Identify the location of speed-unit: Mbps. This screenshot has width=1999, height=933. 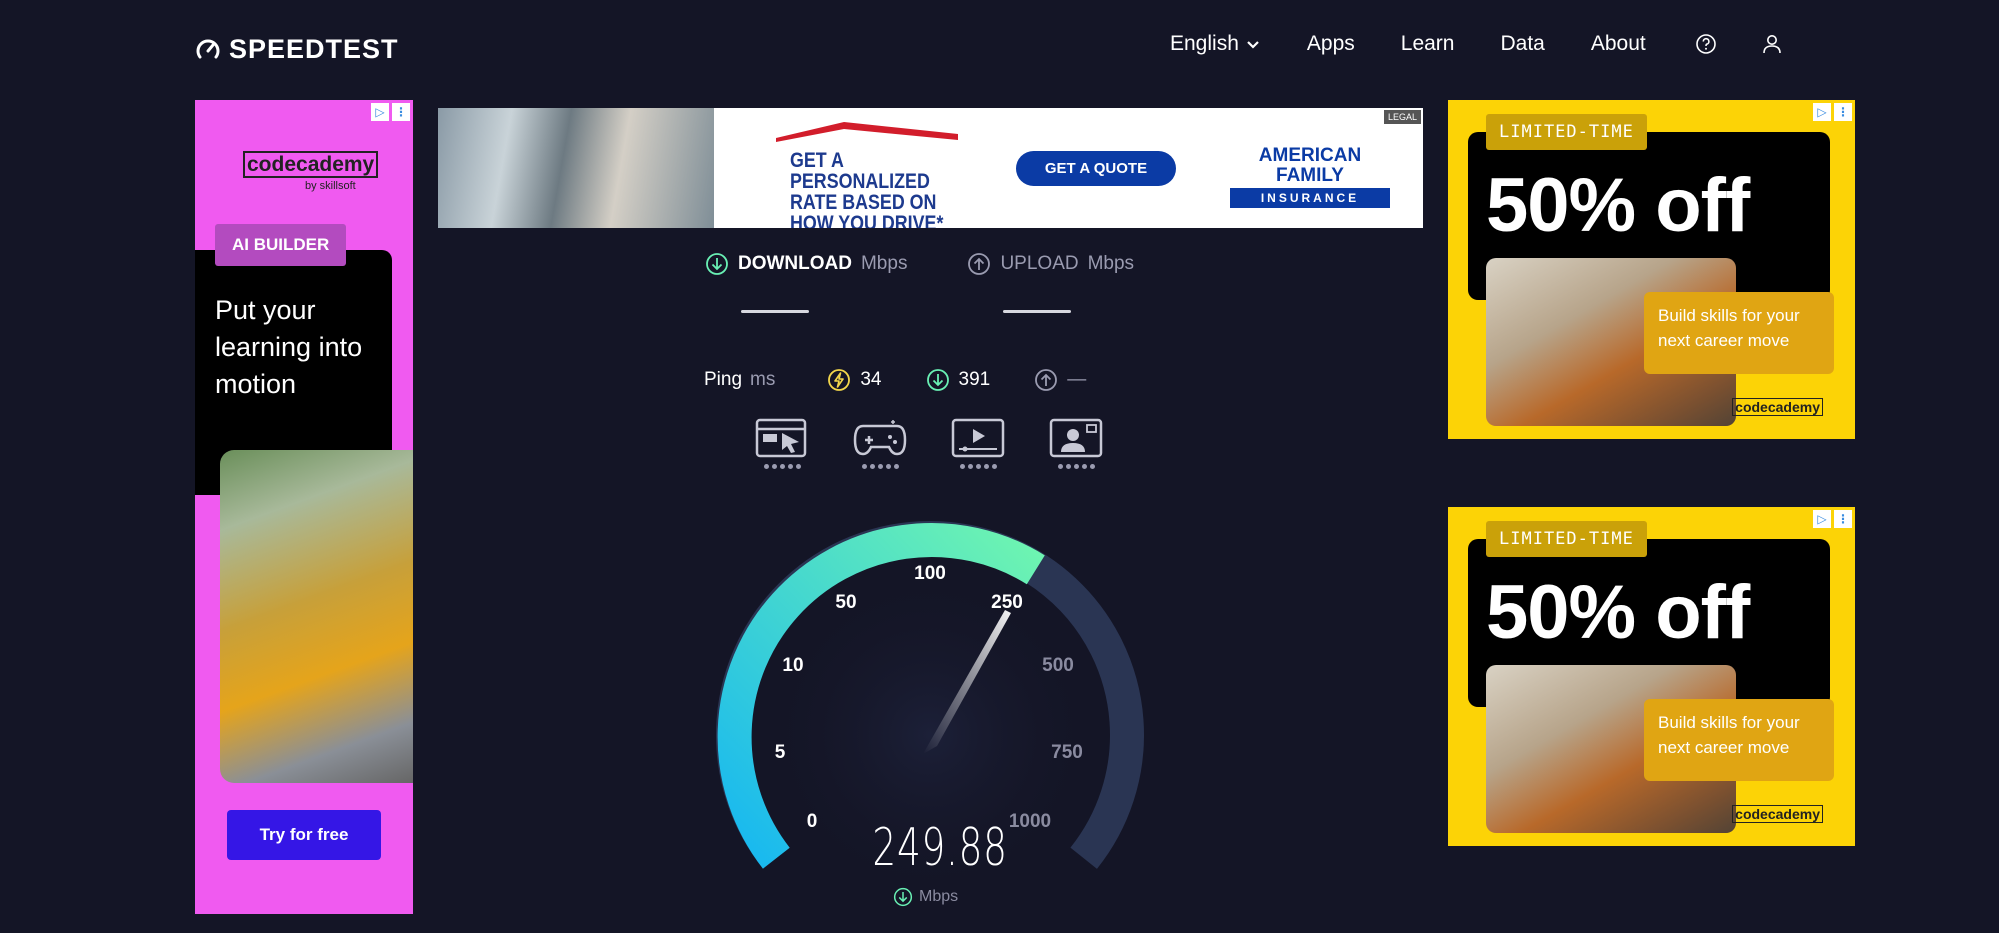
(925, 897).